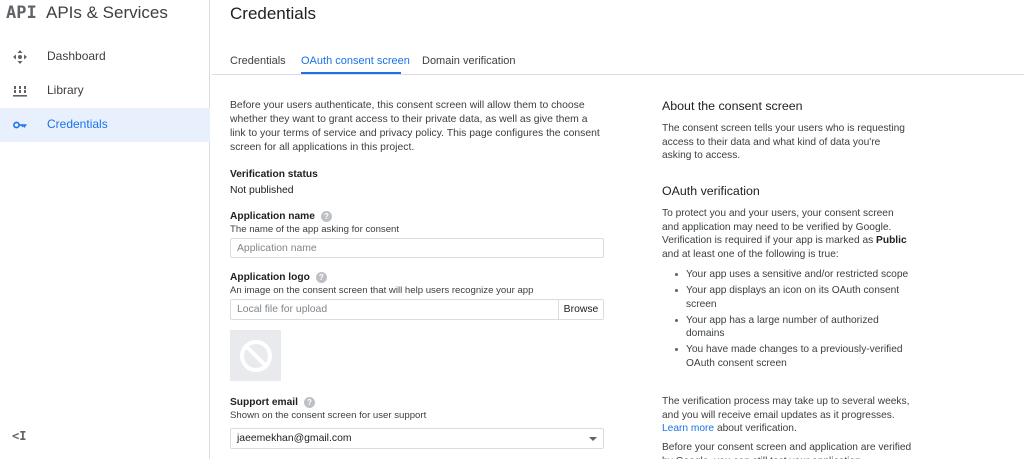 Image resolution: width=1024 pixels, height=459 pixels. What do you see at coordinates (294, 438) in the screenshot?
I see `support-email-value: jaeemekhan@gmail.com` at bounding box center [294, 438].